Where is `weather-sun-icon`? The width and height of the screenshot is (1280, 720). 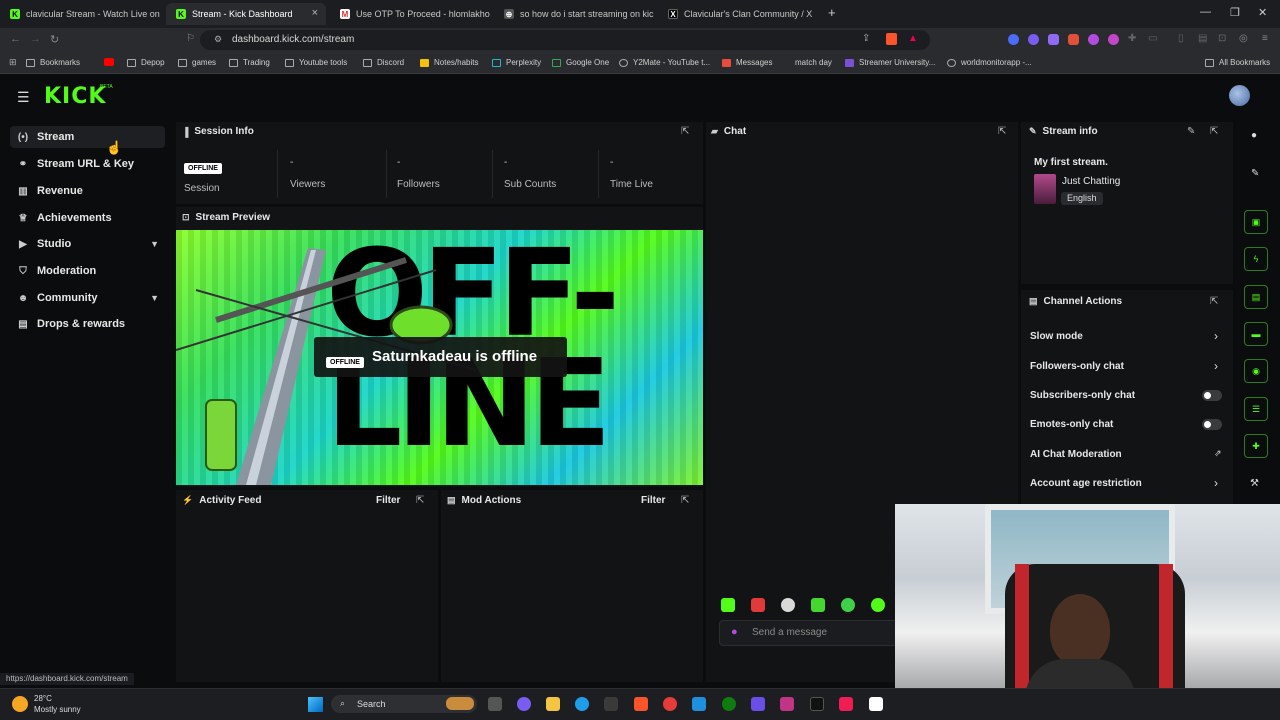
weather-sun-icon is located at coordinates (20, 704).